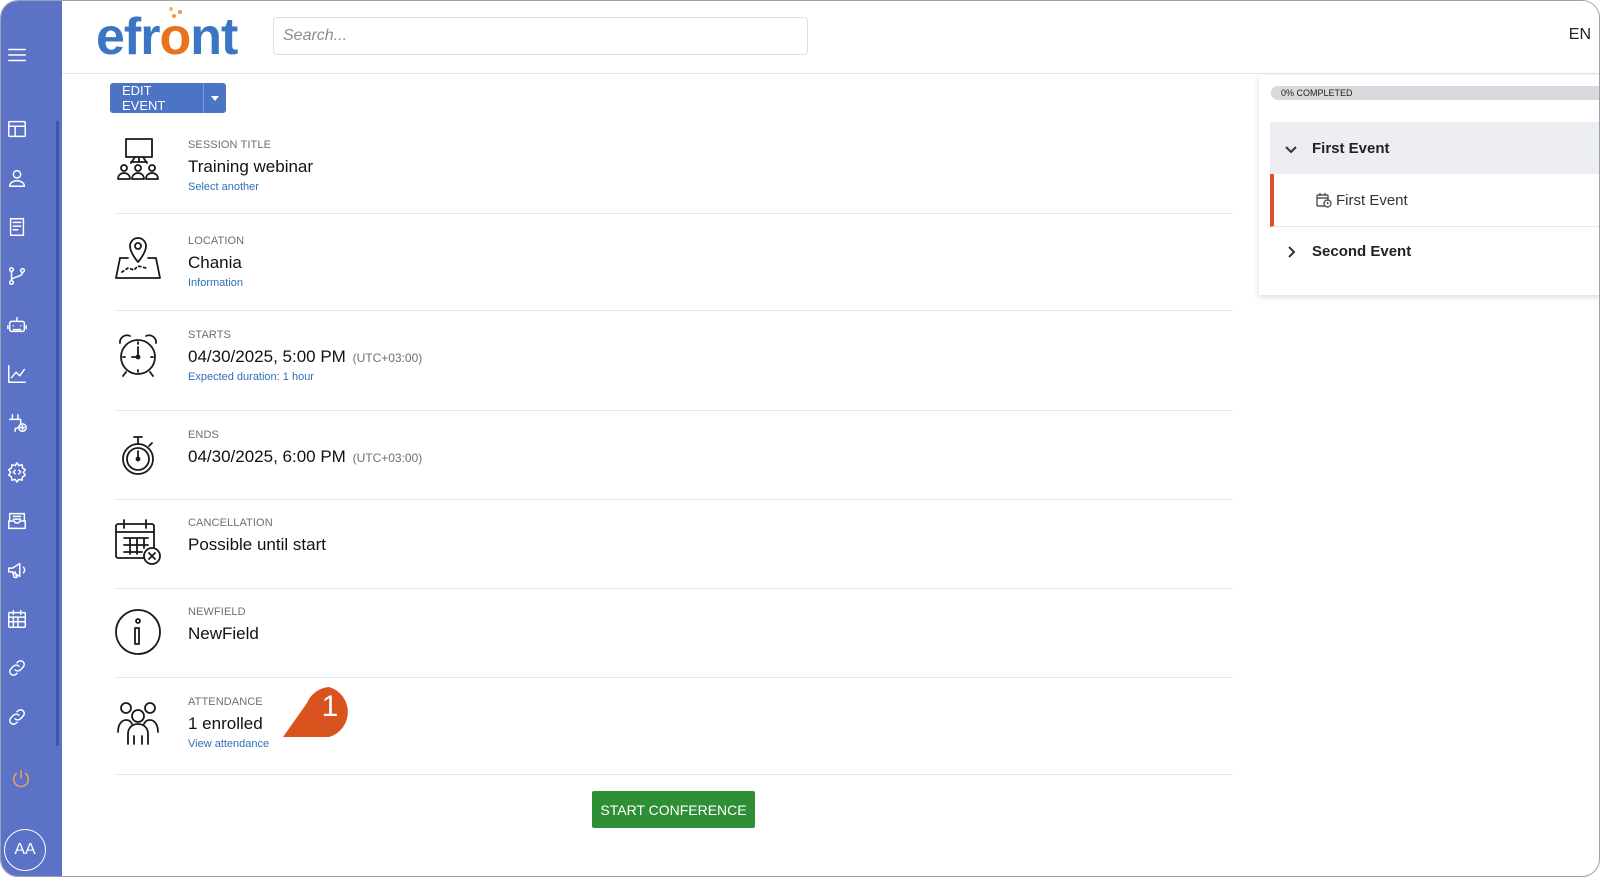  Describe the element at coordinates (203, 435) in the screenshot. I see `ends-label: ENDS` at that location.